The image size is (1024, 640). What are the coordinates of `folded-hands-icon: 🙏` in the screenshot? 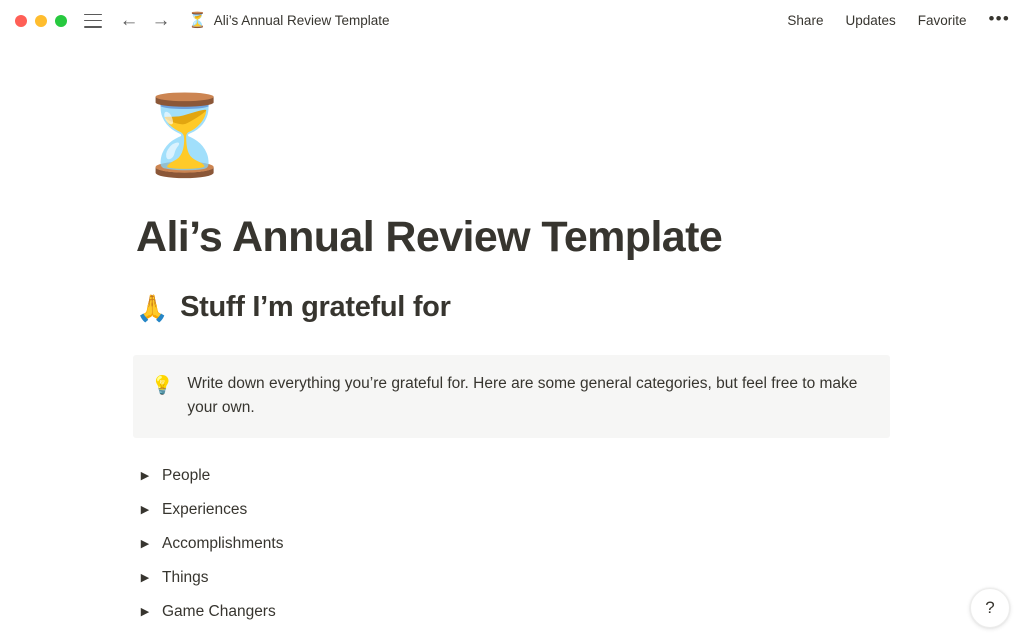 It's located at (152, 307).